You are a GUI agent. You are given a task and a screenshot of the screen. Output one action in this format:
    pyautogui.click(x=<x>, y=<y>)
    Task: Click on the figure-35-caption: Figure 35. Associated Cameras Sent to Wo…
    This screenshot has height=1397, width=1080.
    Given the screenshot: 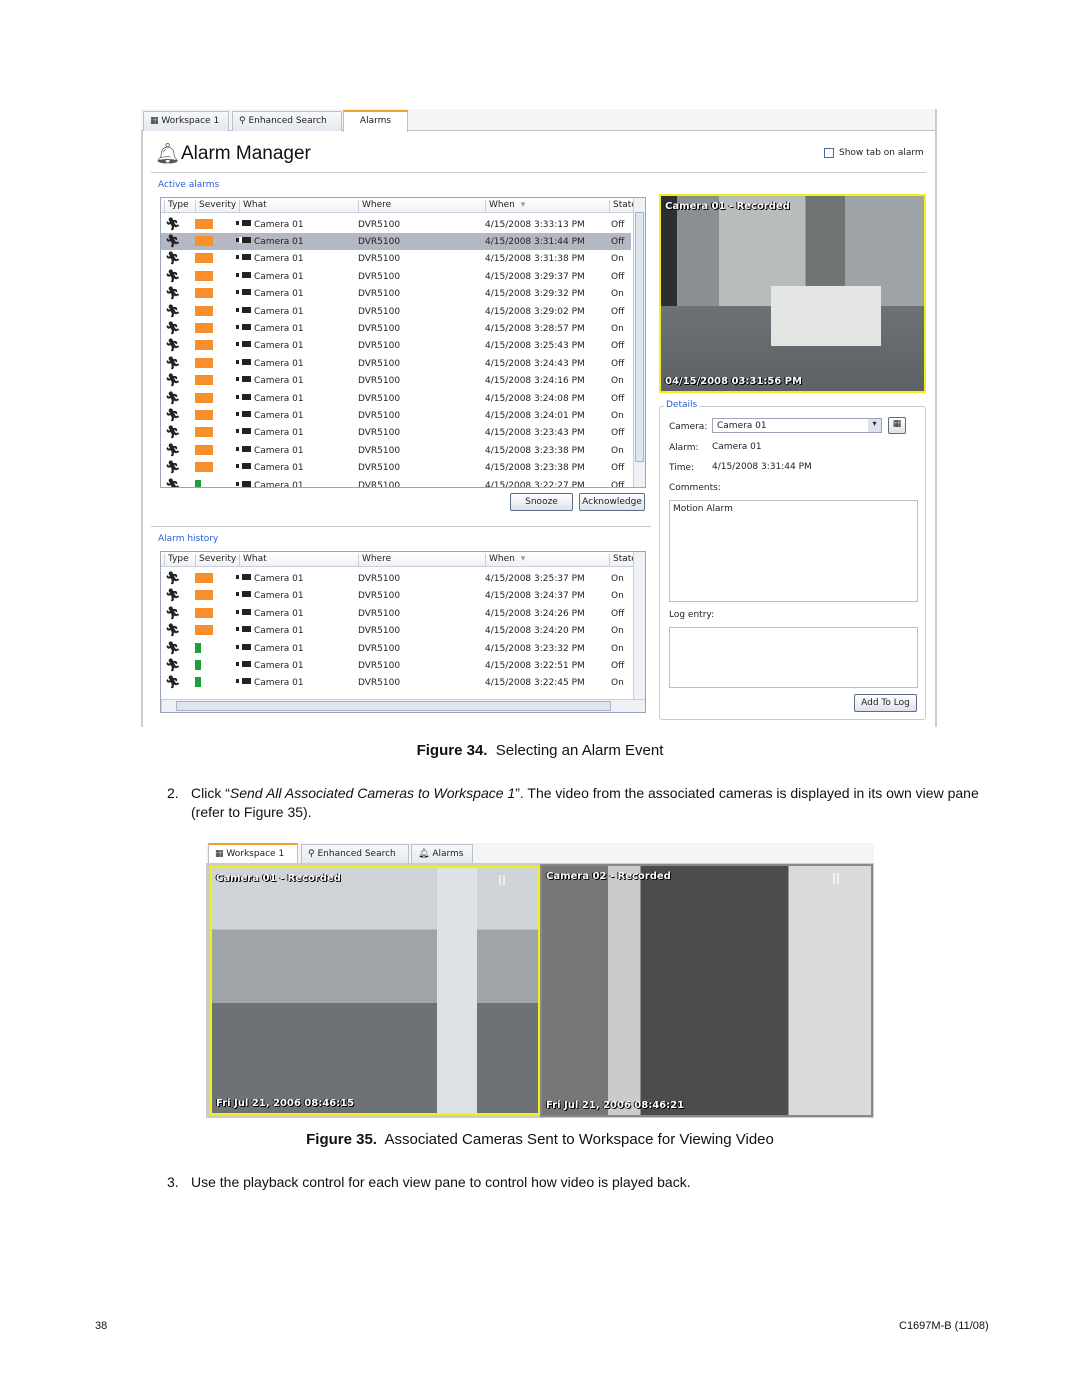 What is the action you would take?
    pyautogui.click(x=540, y=1139)
    